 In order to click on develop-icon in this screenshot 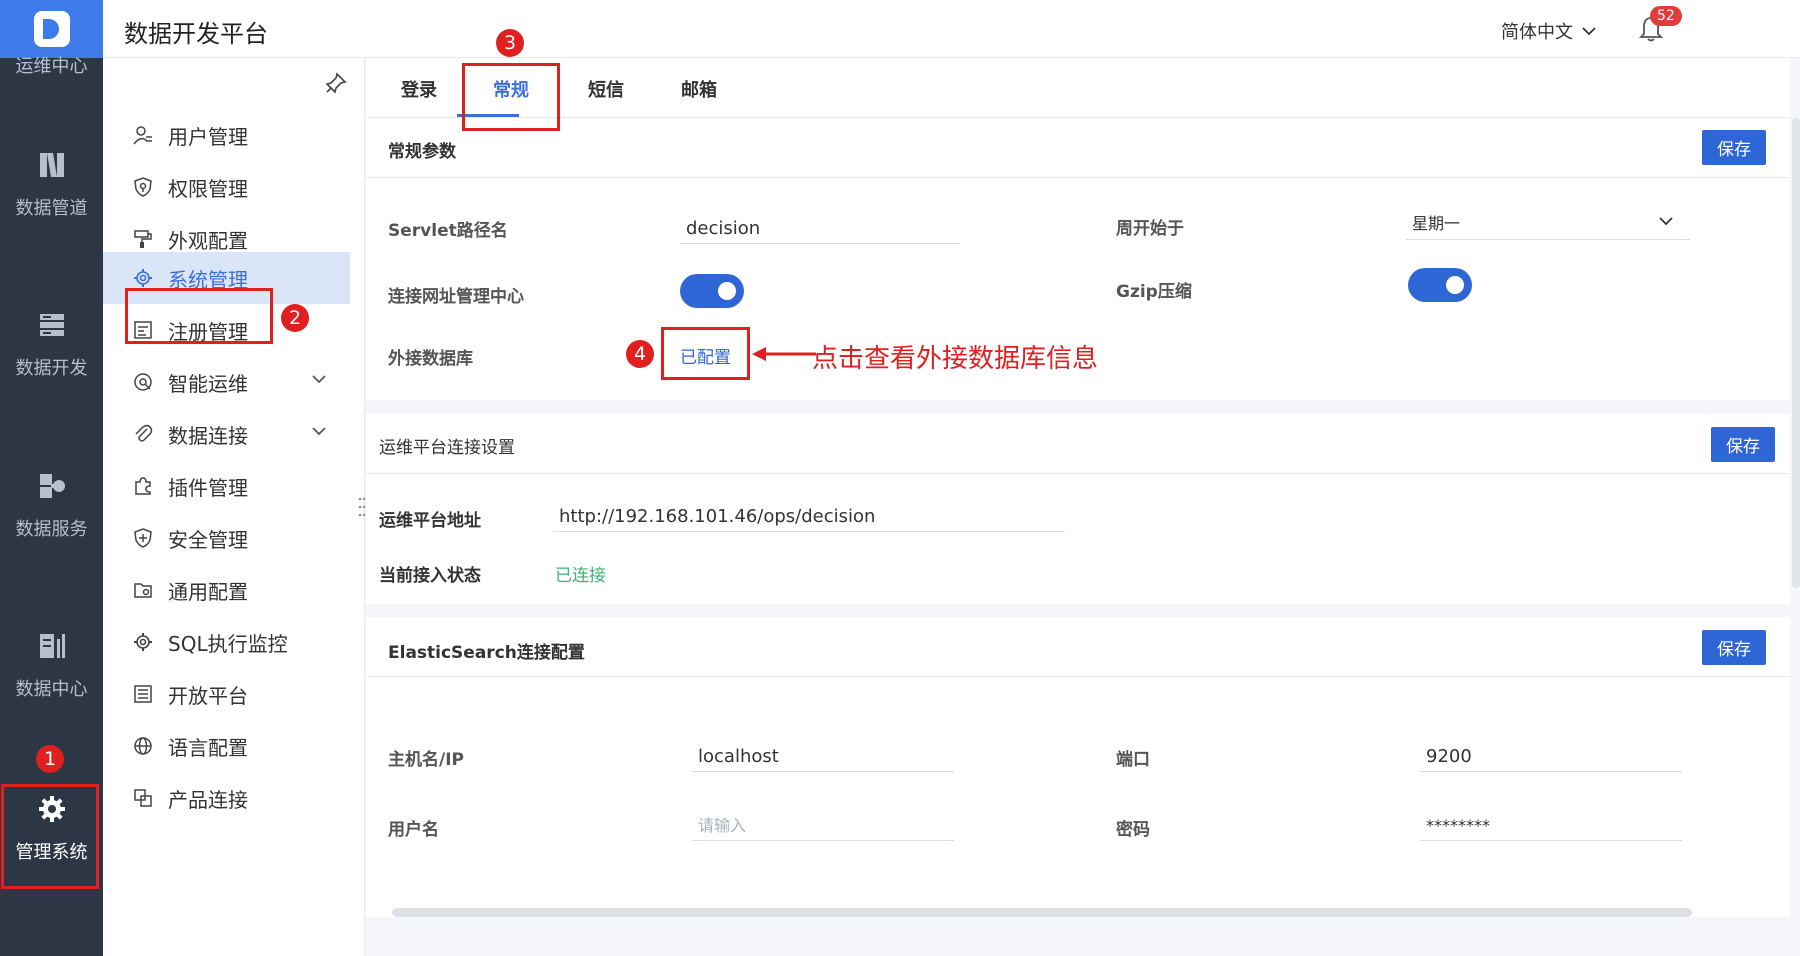, I will do `click(51, 325)`.